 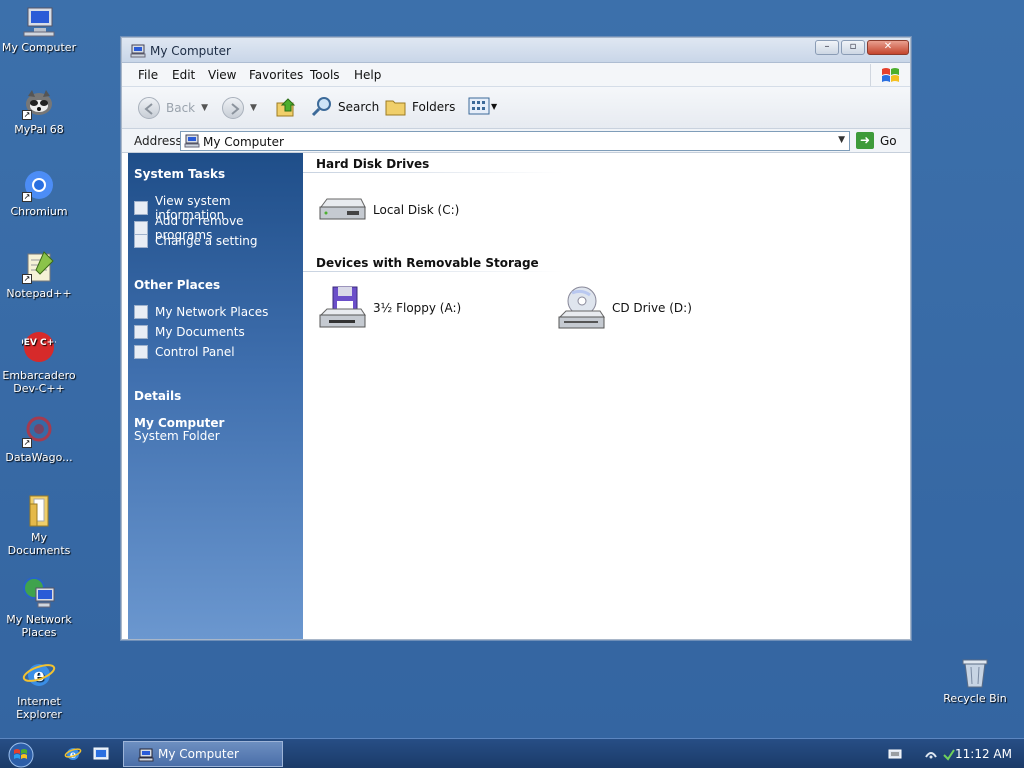 What do you see at coordinates (367, 75) in the screenshot?
I see `menu-help: Help` at bounding box center [367, 75].